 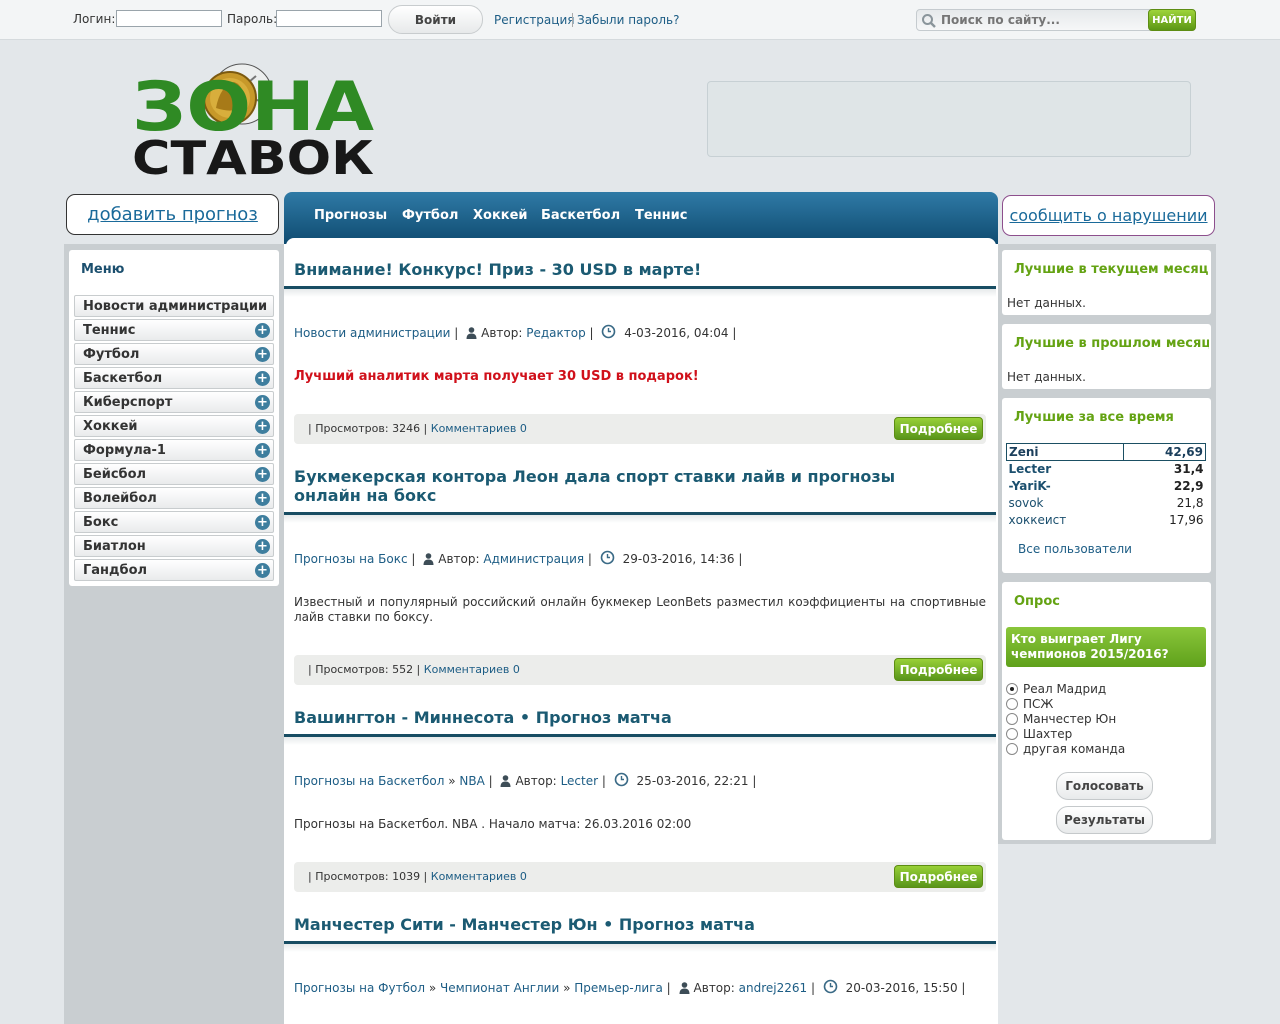 I want to click on post-subcategory-link: Премьер-лига, so click(x=618, y=988).